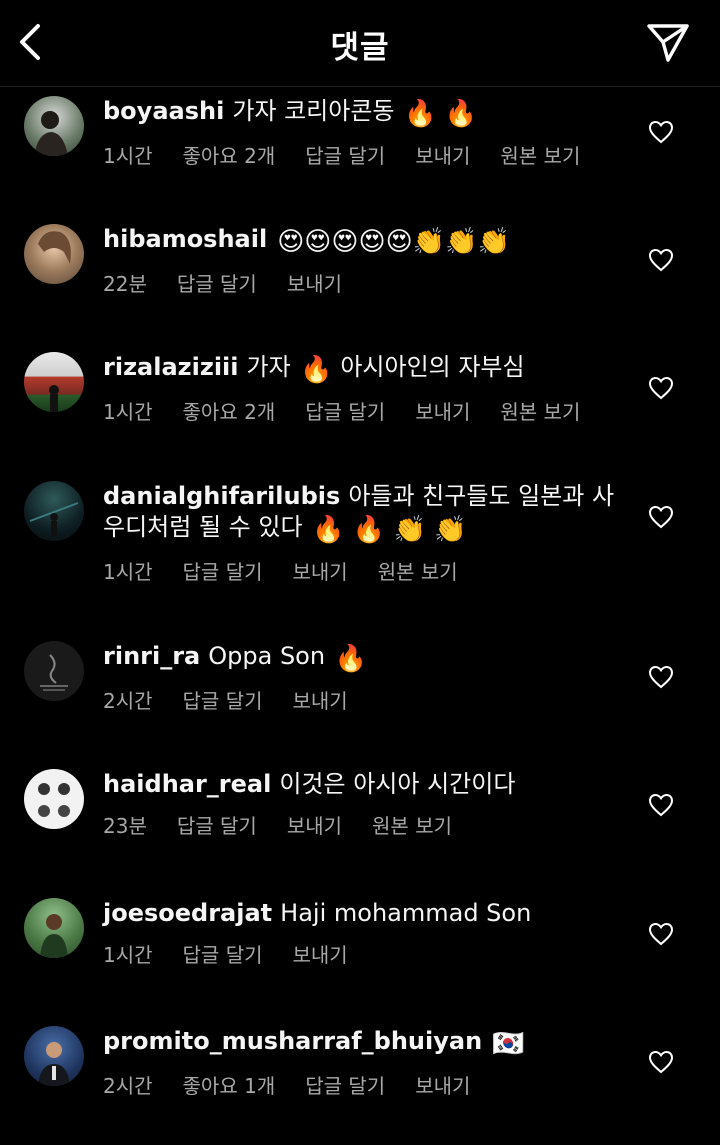 The image size is (720, 1145). What do you see at coordinates (125, 284) in the screenshot?
I see `comment-time: 22분` at bounding box center [125, 284].